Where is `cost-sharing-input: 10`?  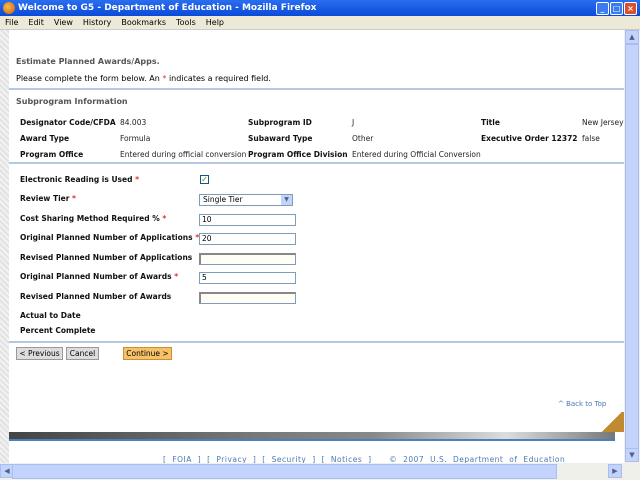 cost-sharing-input: 10 is located at coordinates (247, 220).